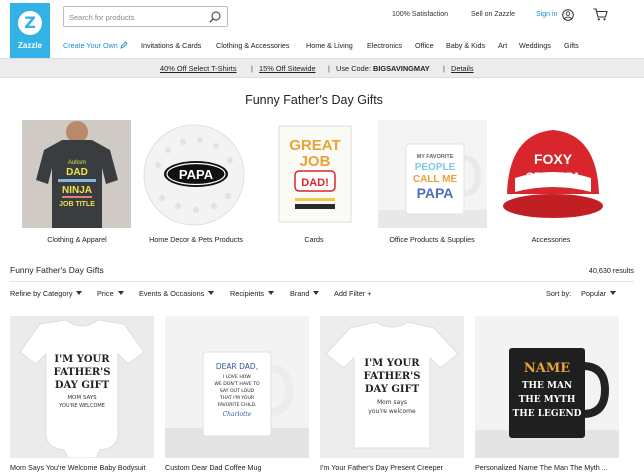 This screenshot has height=473, width=644. I want to click on mug-text: FAVORITE CHILD., so click(236, 405).